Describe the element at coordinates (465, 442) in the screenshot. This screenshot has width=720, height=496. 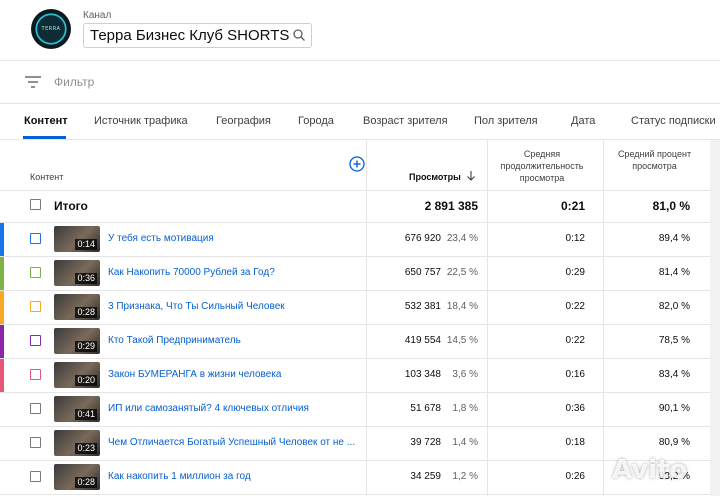
I see `video-views-share: 1,4 %` at that location.